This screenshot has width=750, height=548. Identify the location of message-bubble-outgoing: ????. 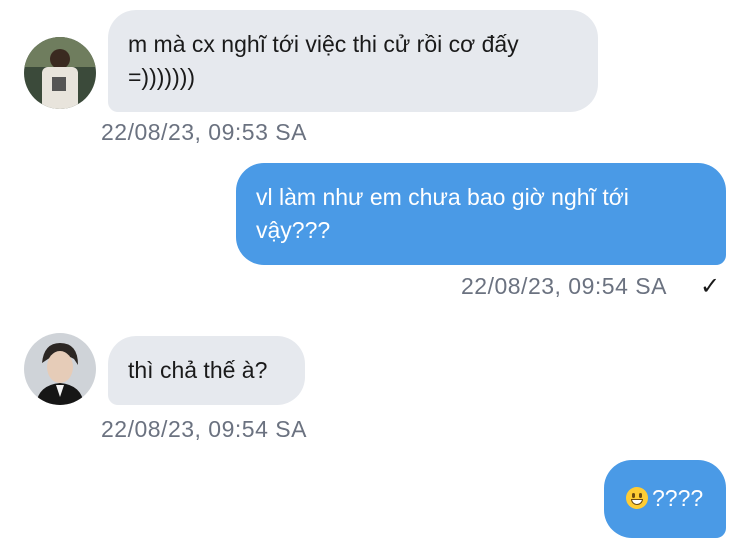
(665, 499).